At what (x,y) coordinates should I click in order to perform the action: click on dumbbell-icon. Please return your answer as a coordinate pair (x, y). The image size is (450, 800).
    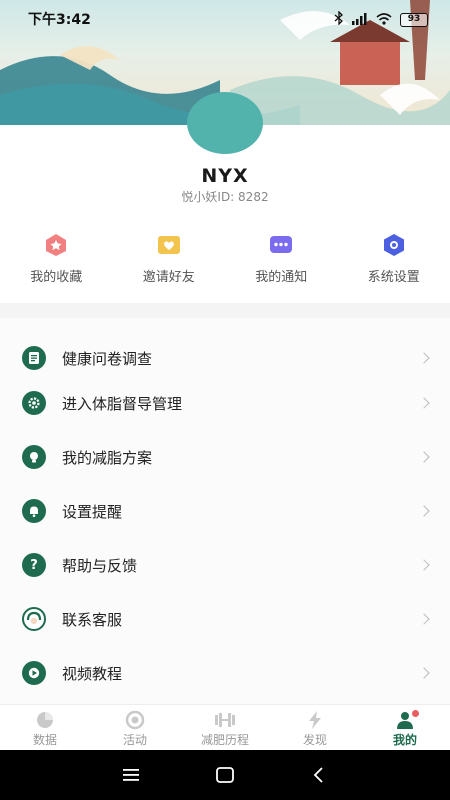
    Looking at the image, I should click on (225, 720).